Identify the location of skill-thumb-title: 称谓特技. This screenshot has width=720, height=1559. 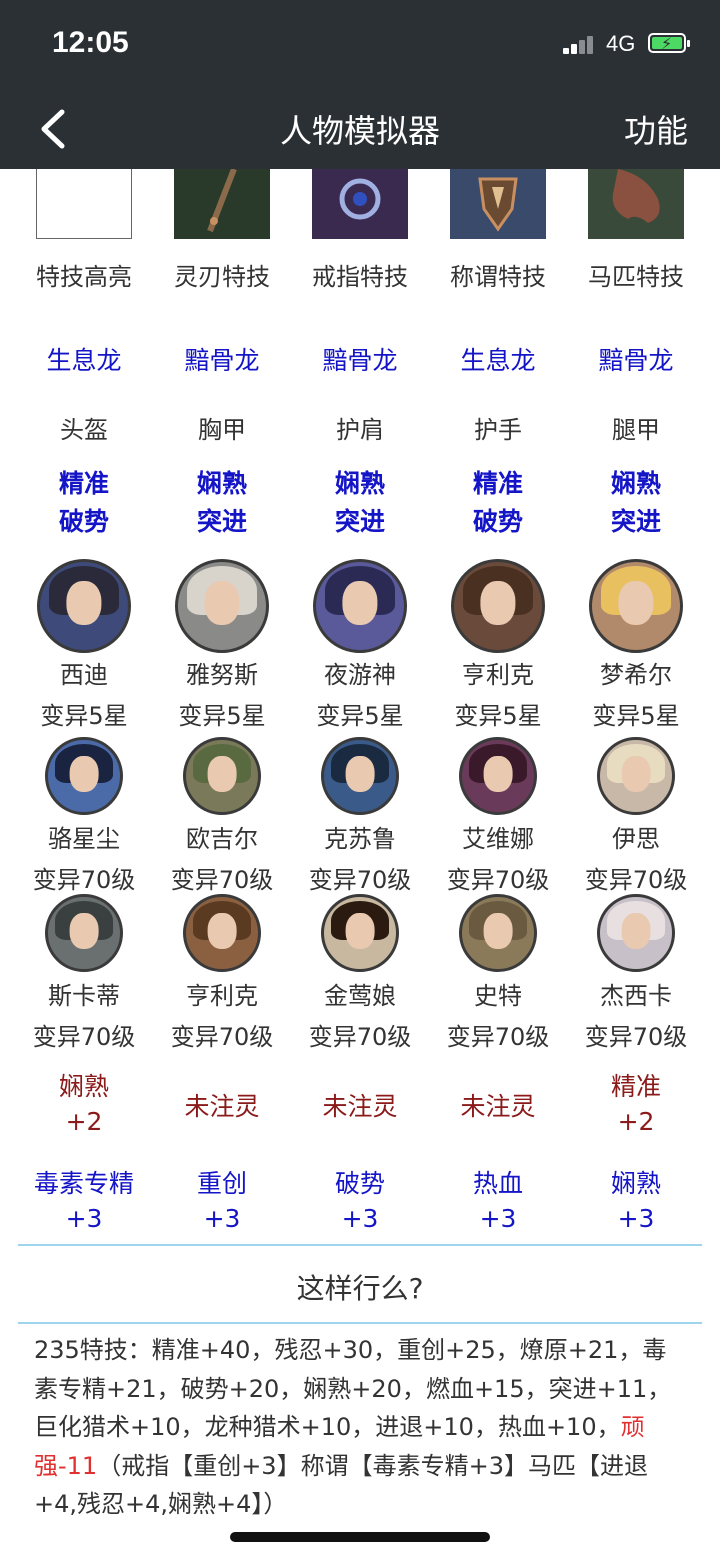
(498, 230).